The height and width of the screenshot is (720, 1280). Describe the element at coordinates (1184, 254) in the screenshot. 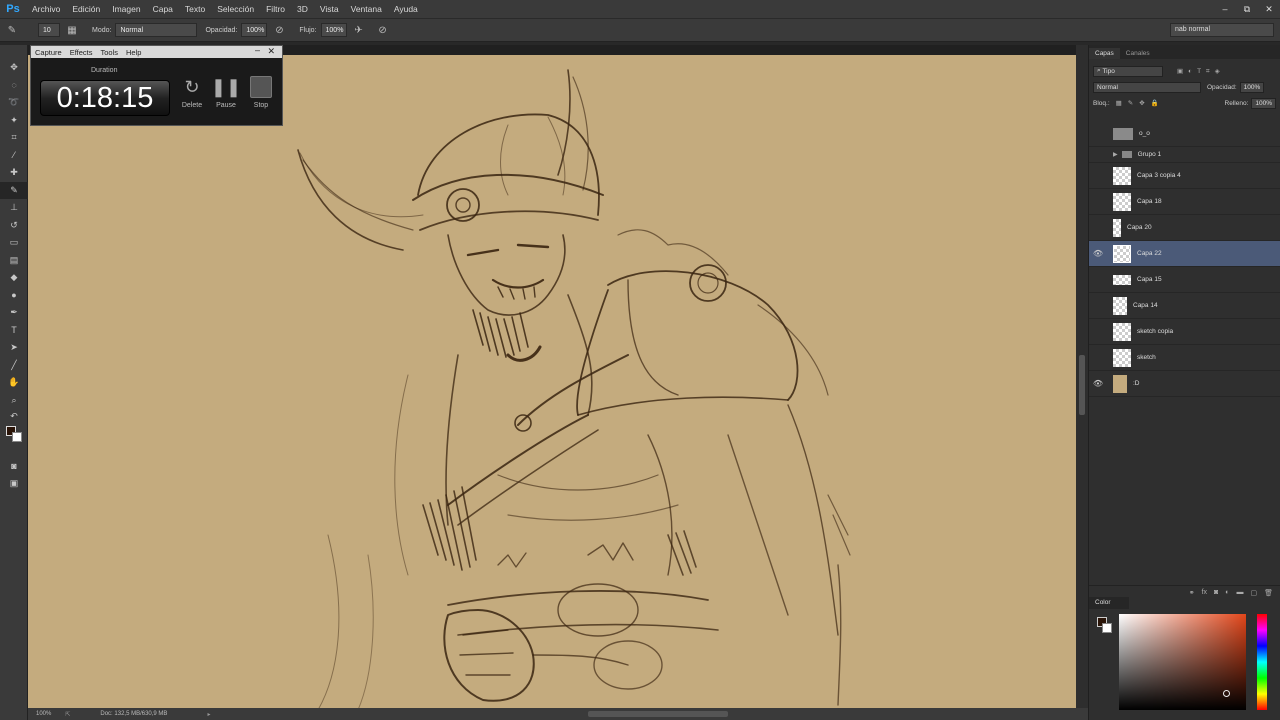

I see `layer-row-selected: 👁 Capa 22` at that location.